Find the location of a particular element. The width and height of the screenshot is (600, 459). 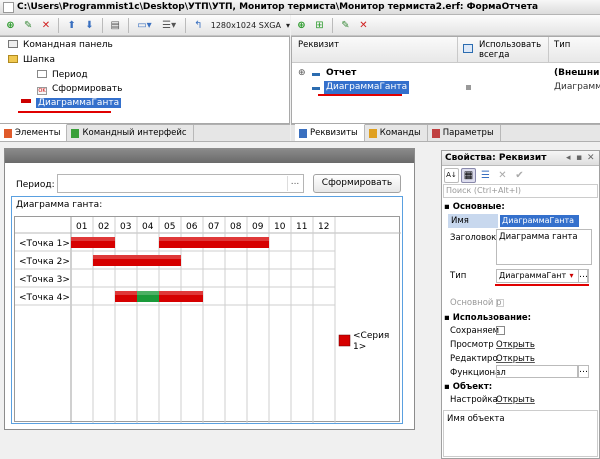

tab-commands: Команды is located at coordinates (396, 133).